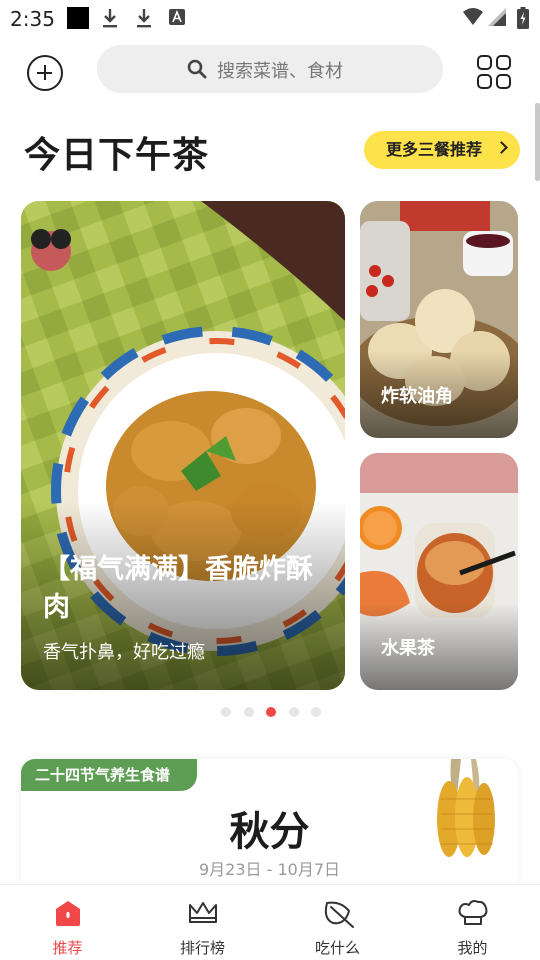 The width and height of the screenshot is (540, 960). I want to click on nav-label-recommend: 推荐, so click(67, 948).